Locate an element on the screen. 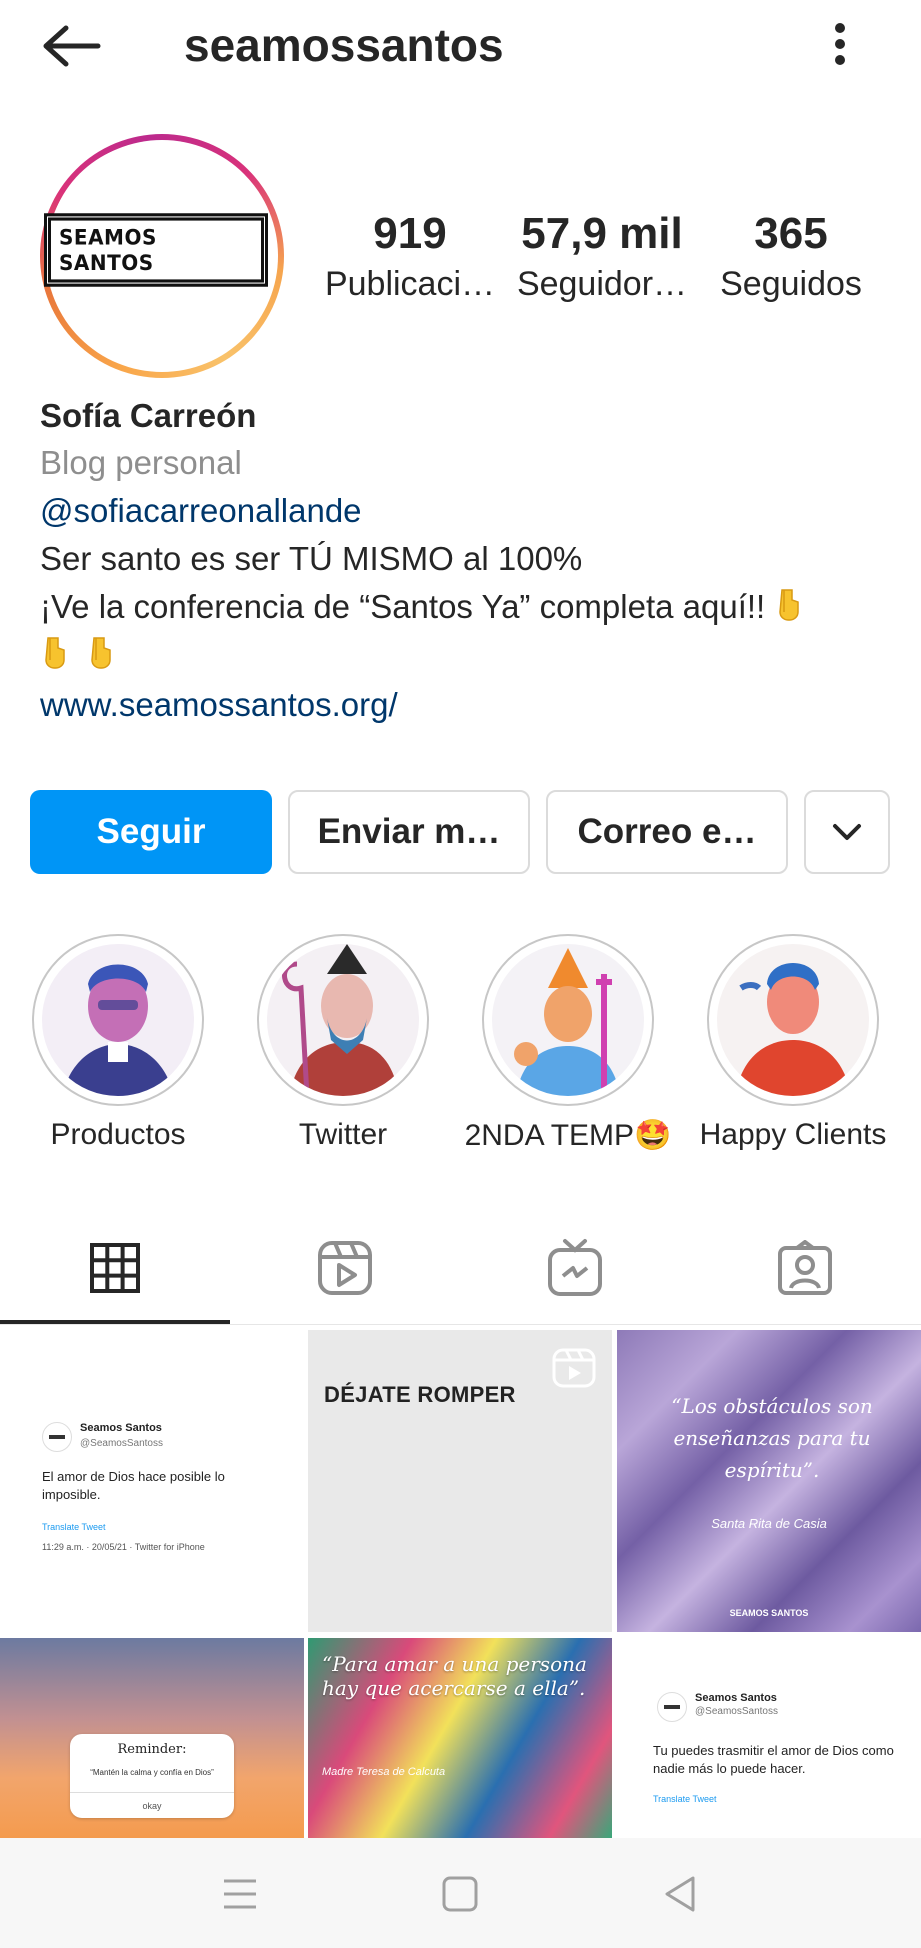 Image resolution: width=921 pixels, height=1948 pixels. highlight-productos: Productos is located at coordinates (118, 1042).